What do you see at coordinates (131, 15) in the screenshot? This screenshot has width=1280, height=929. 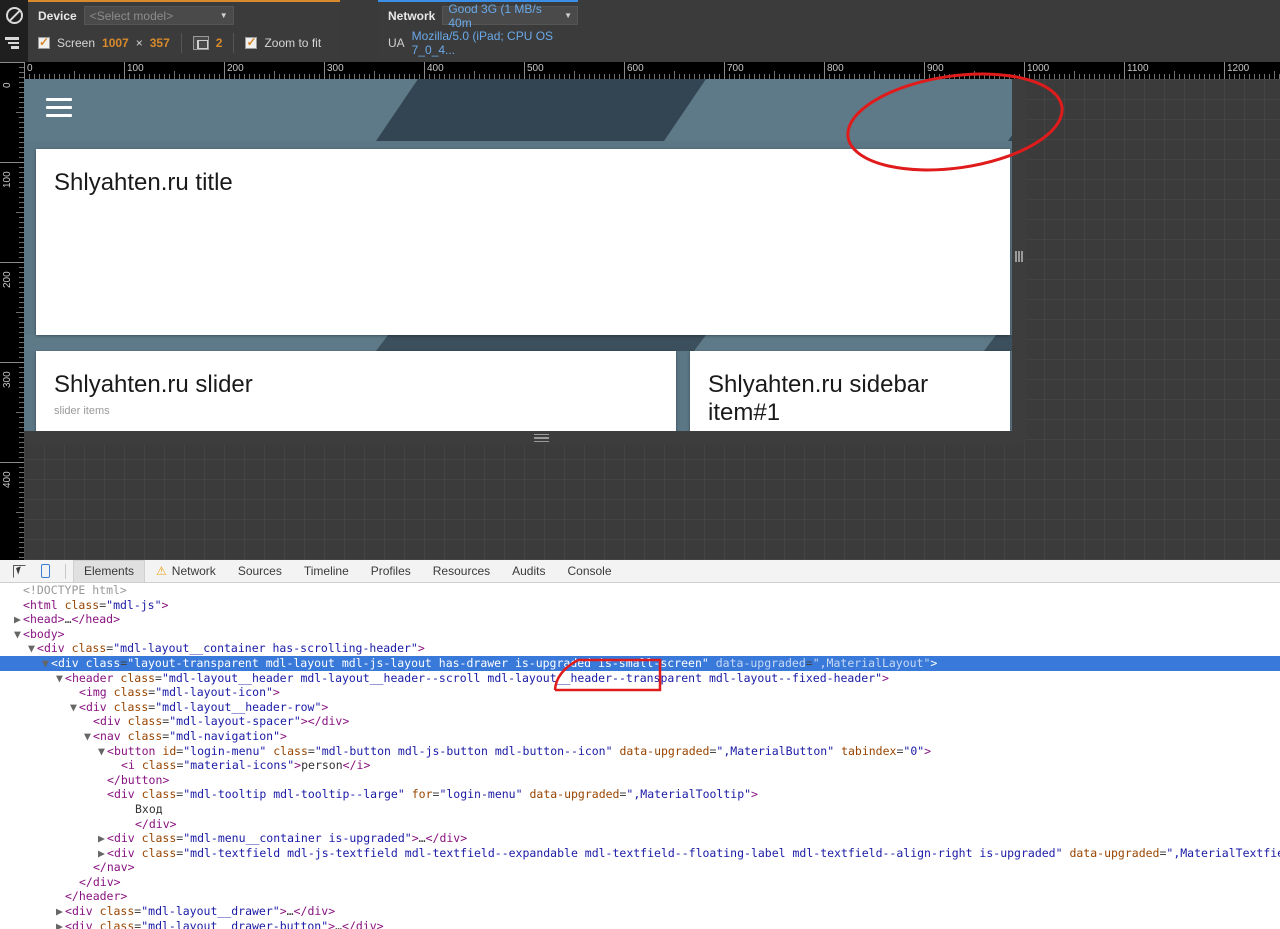 I see `device-model-value: <Select model>` at bounding box center [131, 15].